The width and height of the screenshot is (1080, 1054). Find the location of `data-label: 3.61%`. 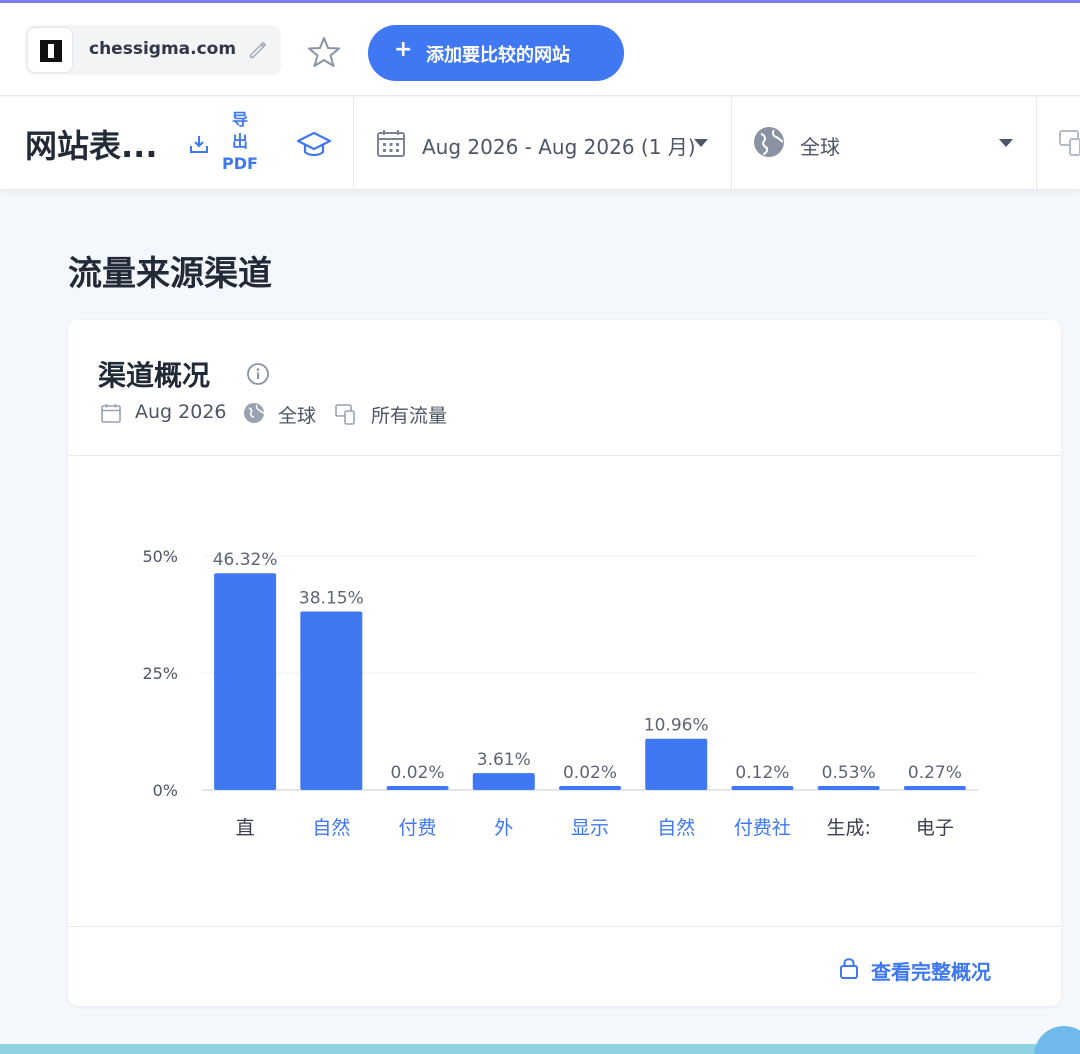

data-label: 3.61% is located at coordinates (504, 760).